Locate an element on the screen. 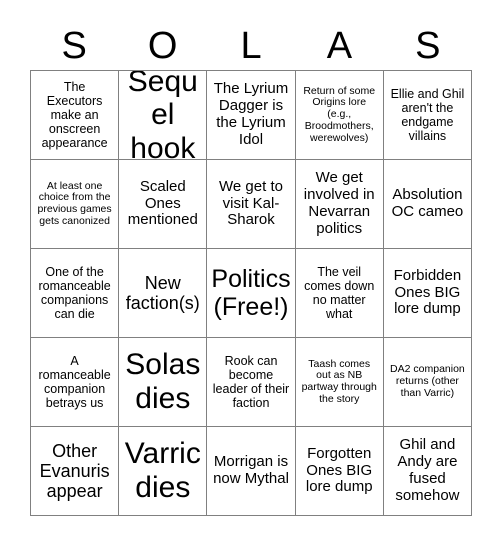 Image resolution: width=500 pixels, height=544 pixels. header-letter-2: L is located at coordinates (251, 46).